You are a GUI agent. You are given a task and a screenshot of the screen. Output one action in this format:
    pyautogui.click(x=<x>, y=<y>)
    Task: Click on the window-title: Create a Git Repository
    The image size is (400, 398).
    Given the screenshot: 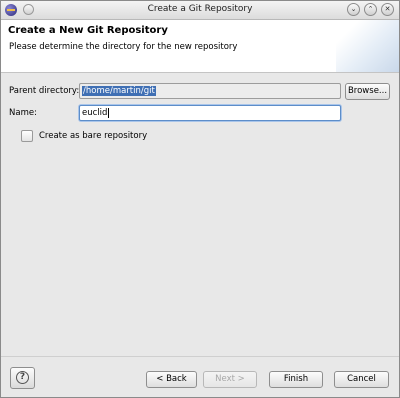 What is the action you would take?
    pyautogui.click(x=200, y=9)
    